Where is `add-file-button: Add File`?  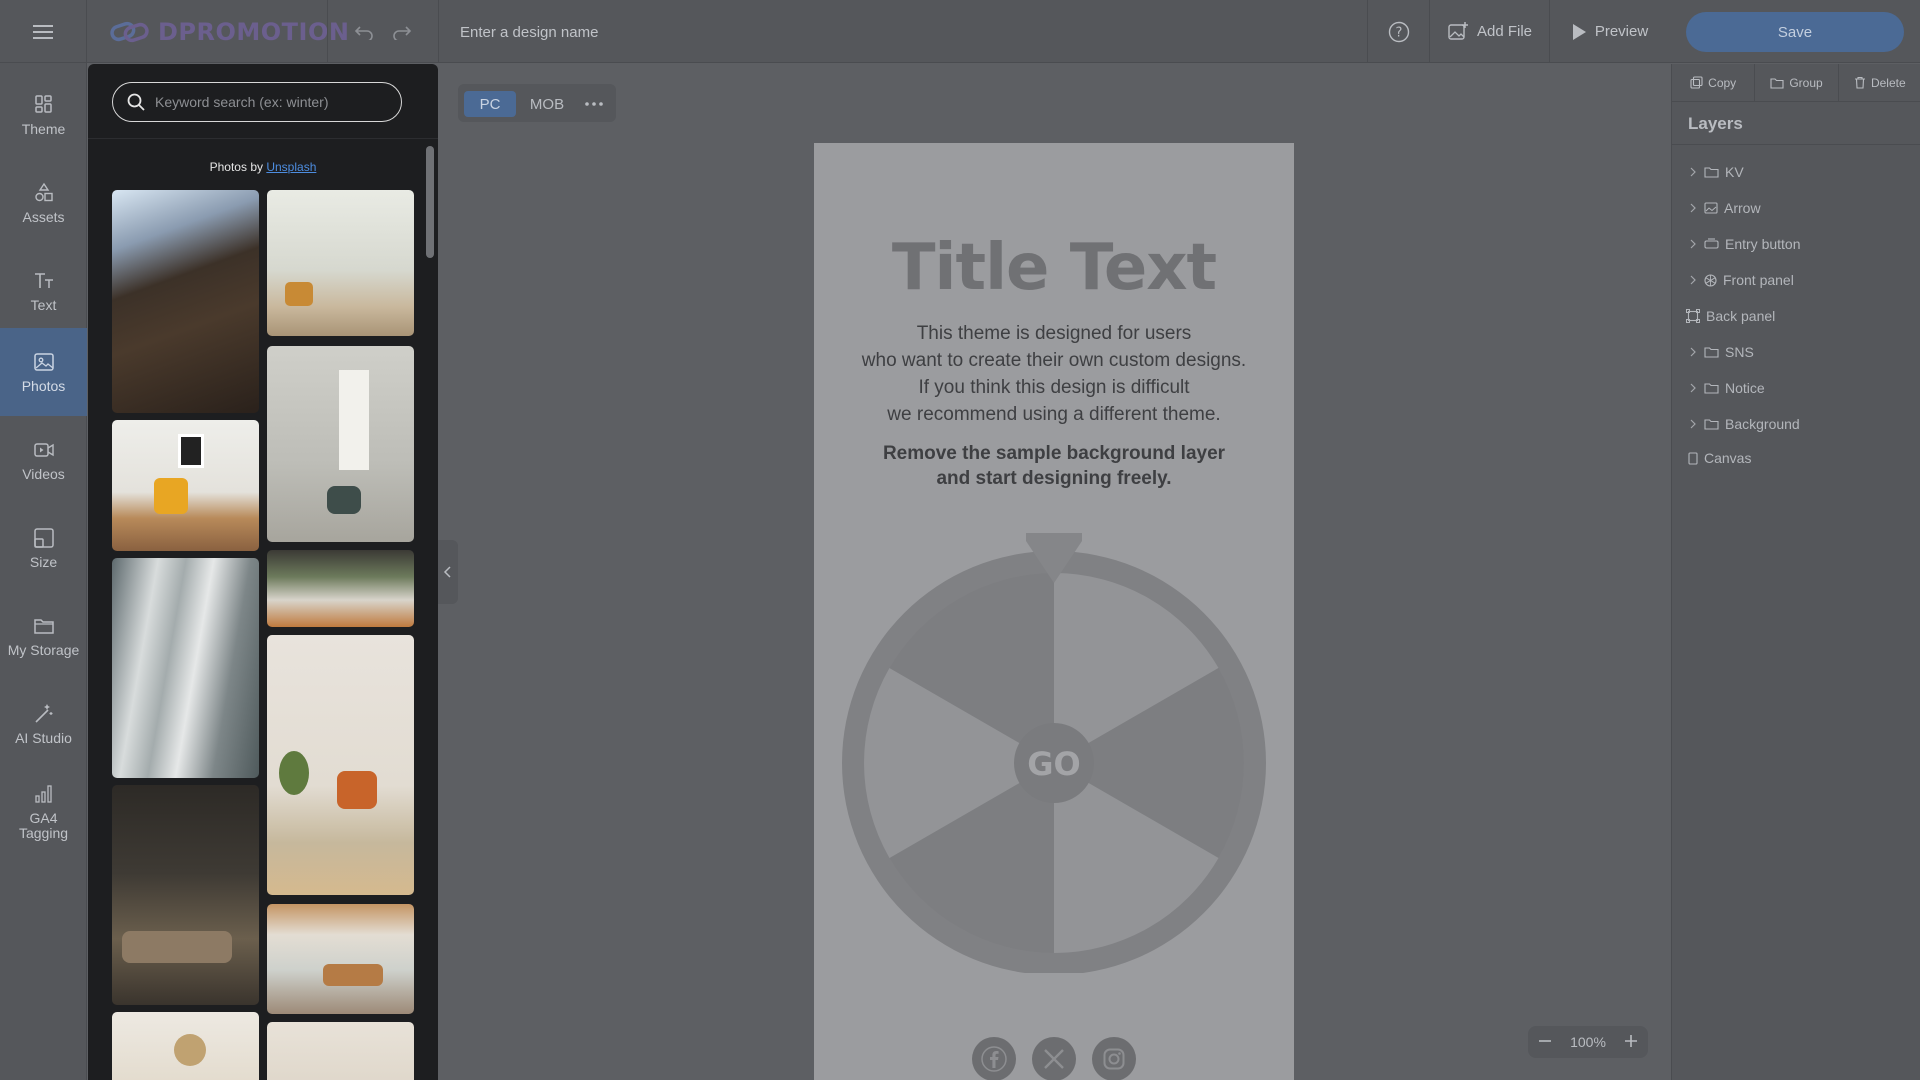
add-file-button: Add File is located at coordinates (1489, 31).